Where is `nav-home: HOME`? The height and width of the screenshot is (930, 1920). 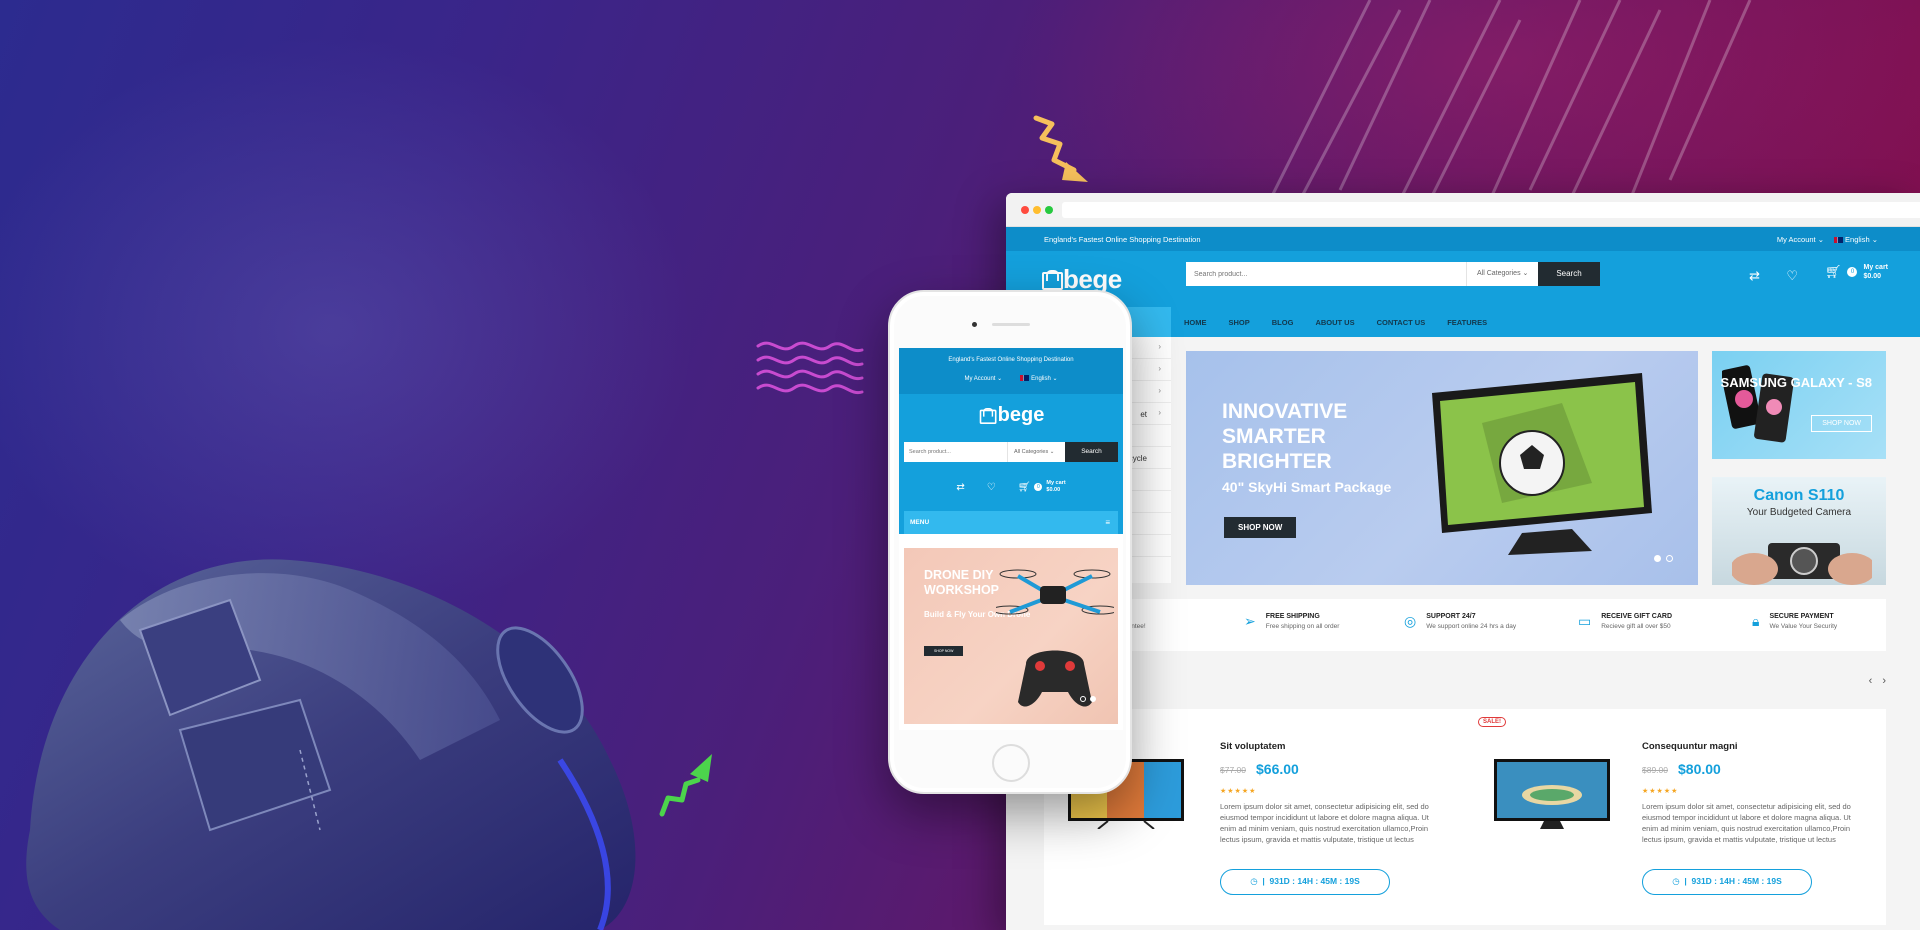 nav-home: HOME is located at coordinates (1195, 322).